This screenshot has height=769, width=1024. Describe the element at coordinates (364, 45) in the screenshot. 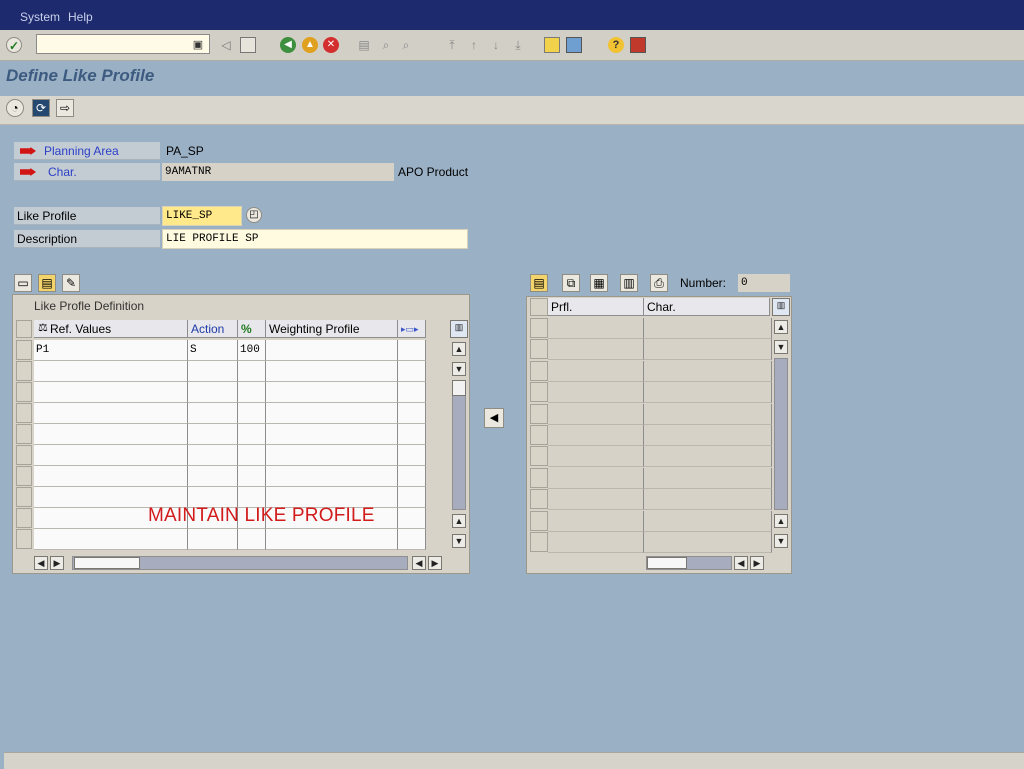

I see `print-icon: ▤` at that location.